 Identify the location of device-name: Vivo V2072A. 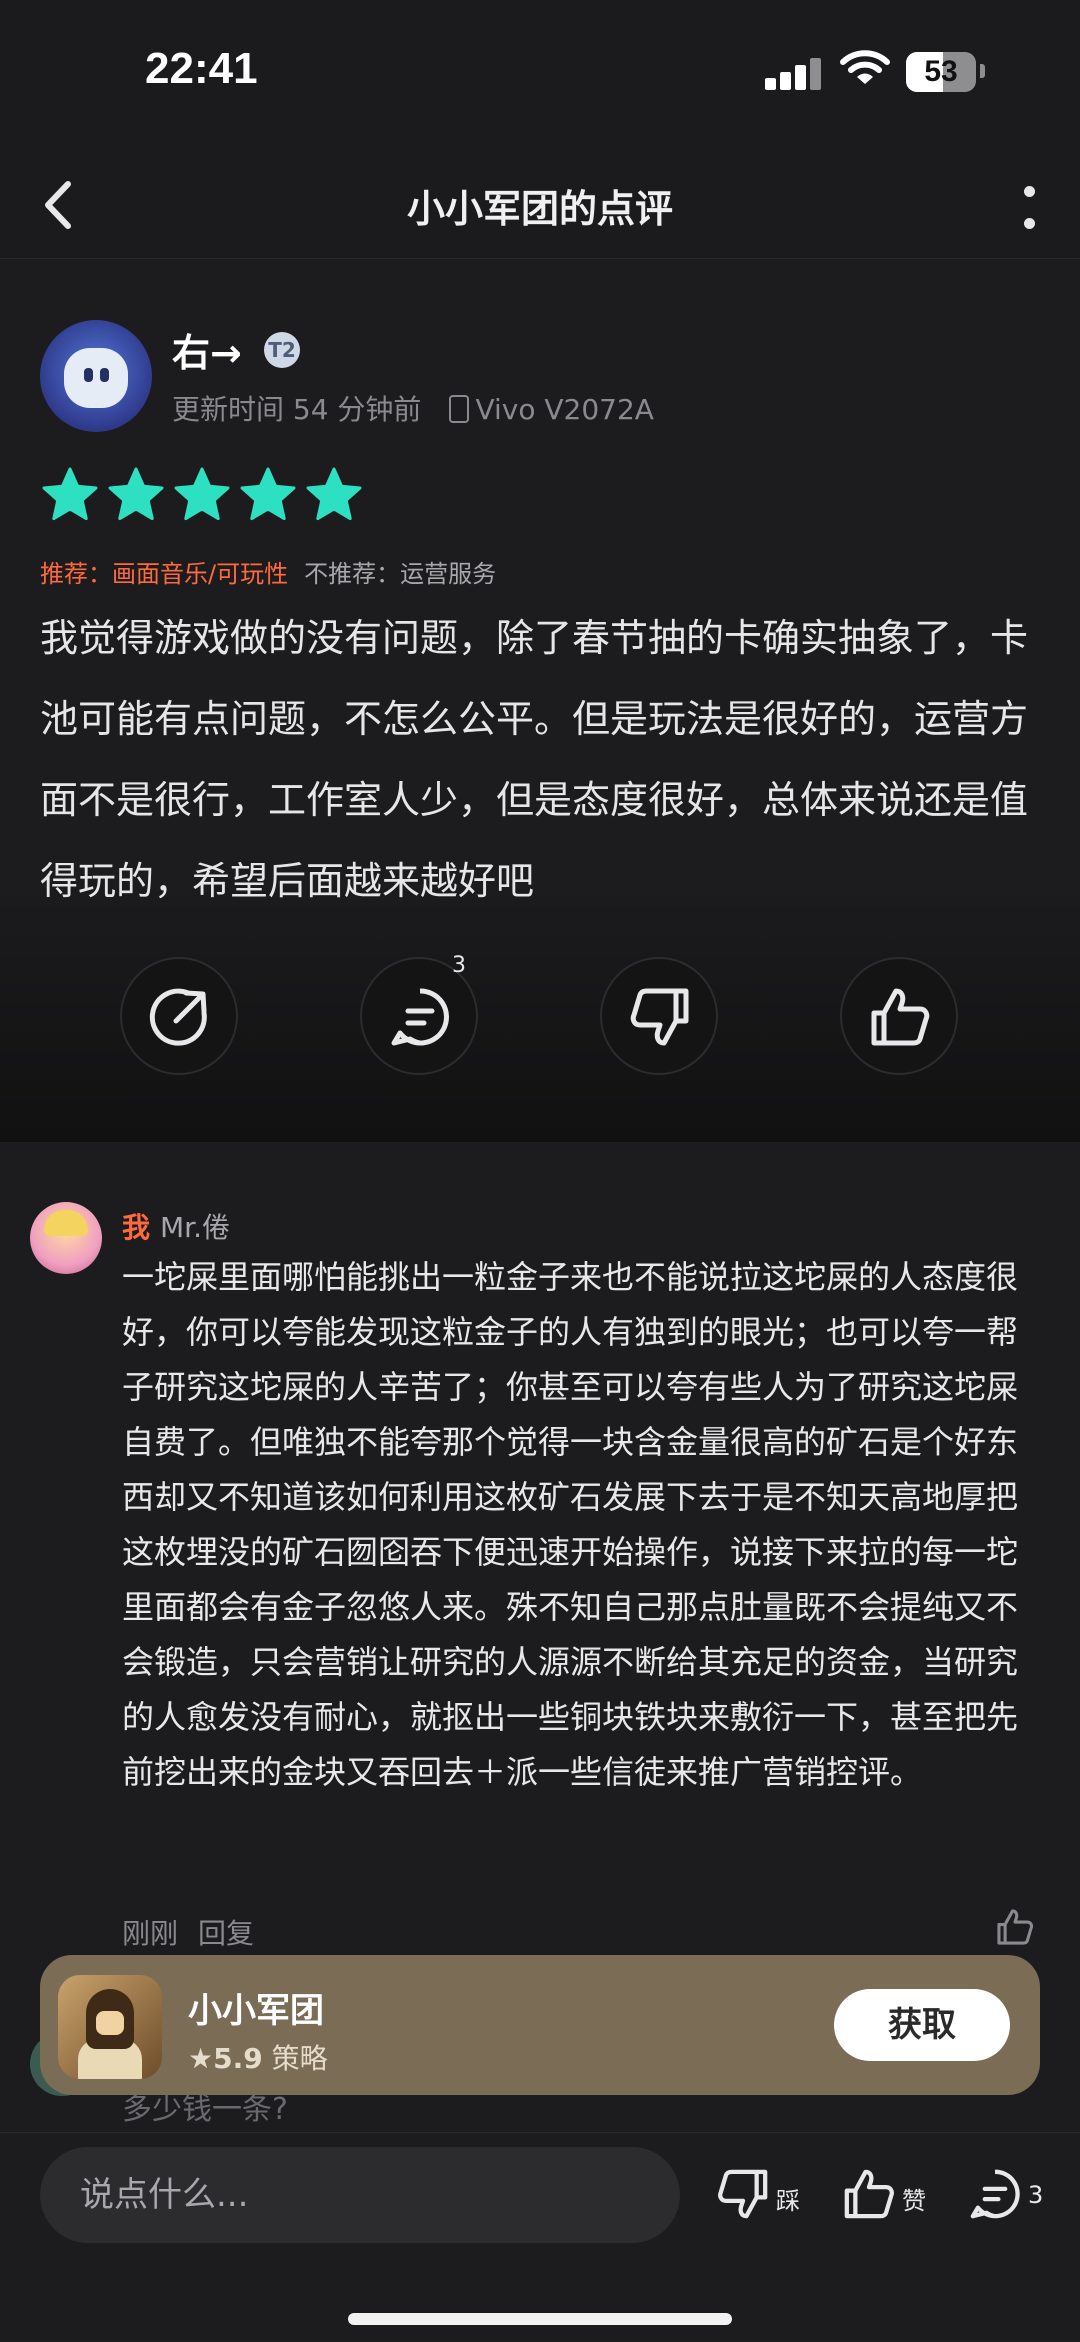
(564, 409).